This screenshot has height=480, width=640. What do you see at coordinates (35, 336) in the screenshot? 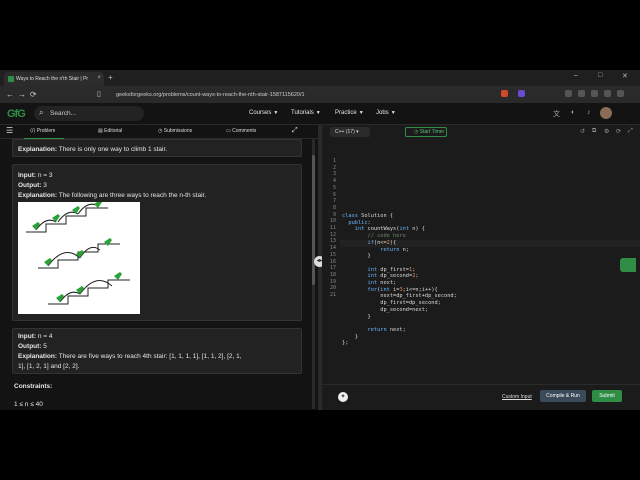
I see `example-3-input: Input: n = 4` at bounding box center [35, 336].